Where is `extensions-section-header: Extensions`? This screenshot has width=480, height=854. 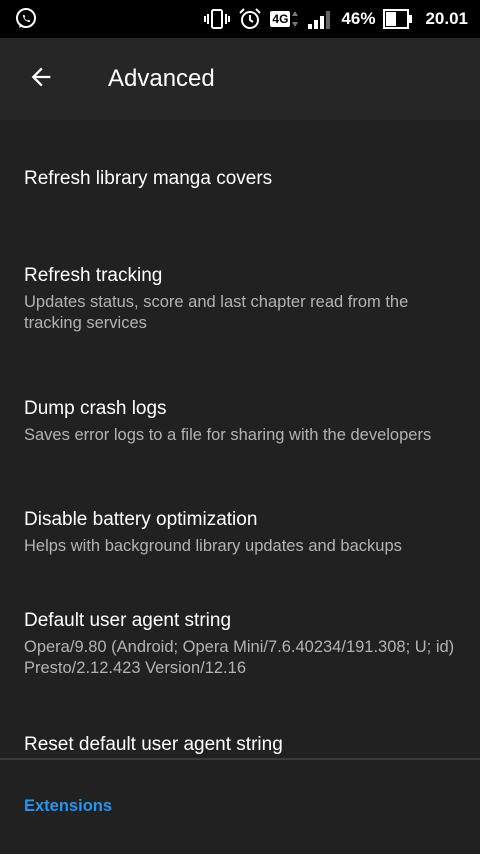 extensions-section-header: Extensions is located at coordinates (68, 806).